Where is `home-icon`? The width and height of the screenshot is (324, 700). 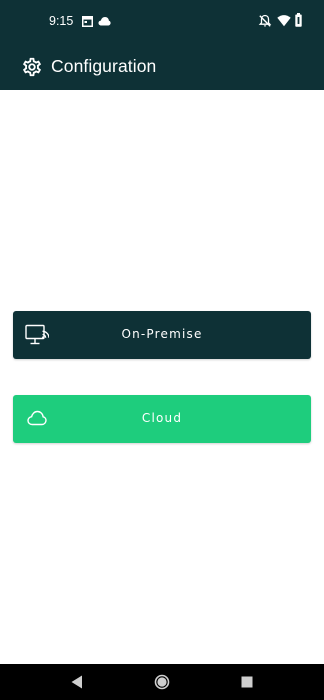 home-icon is located at coordinates (162, 682).